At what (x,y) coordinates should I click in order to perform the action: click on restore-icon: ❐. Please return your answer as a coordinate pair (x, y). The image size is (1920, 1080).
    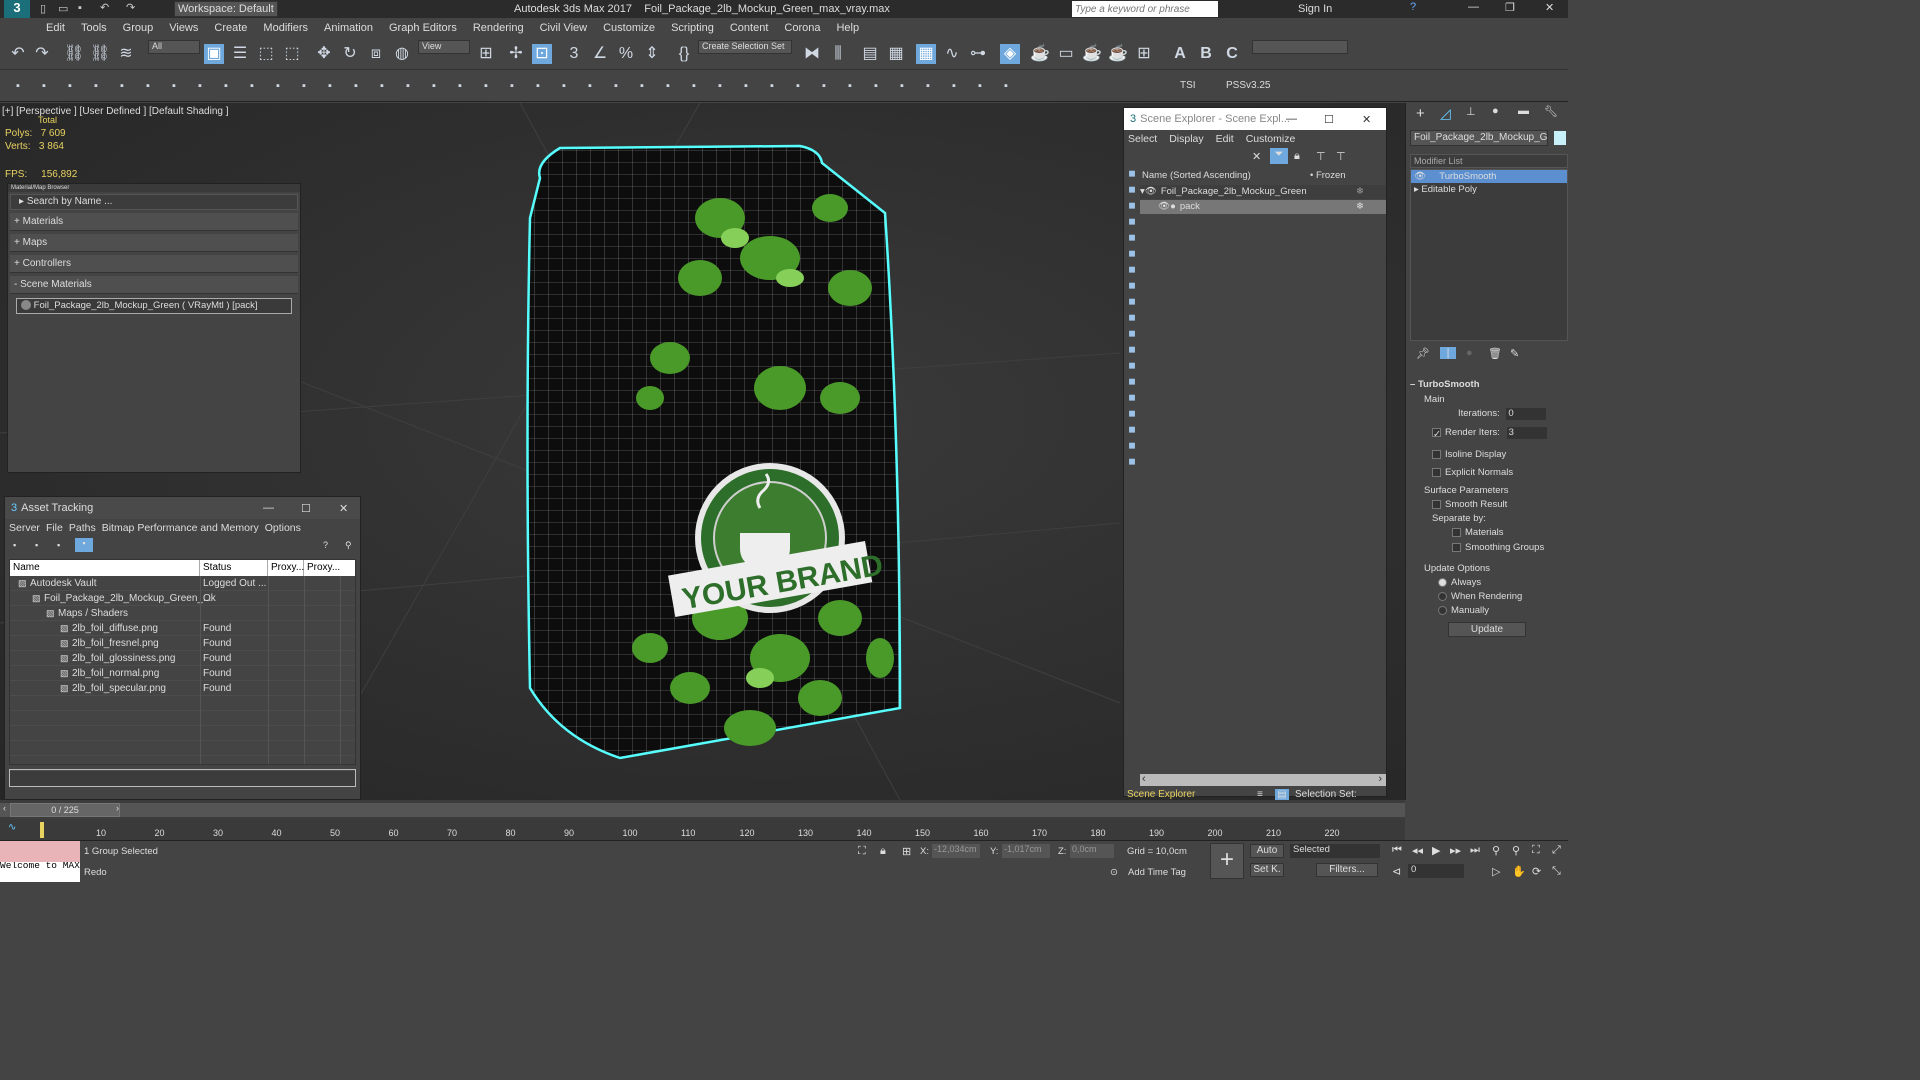
    Looking at the image, I should click on (1510, 7).